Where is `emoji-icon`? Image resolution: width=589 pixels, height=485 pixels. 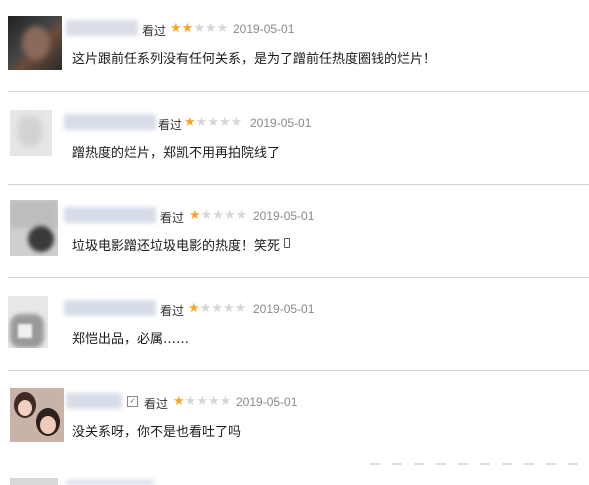 emoji-icon is located at coordinates (287, 243).